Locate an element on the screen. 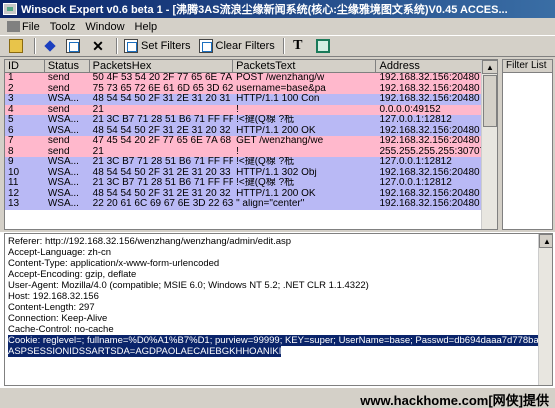 The width and height of the screenshot is (555, 408). scroll-thumb is located at coordinates (490, 101).